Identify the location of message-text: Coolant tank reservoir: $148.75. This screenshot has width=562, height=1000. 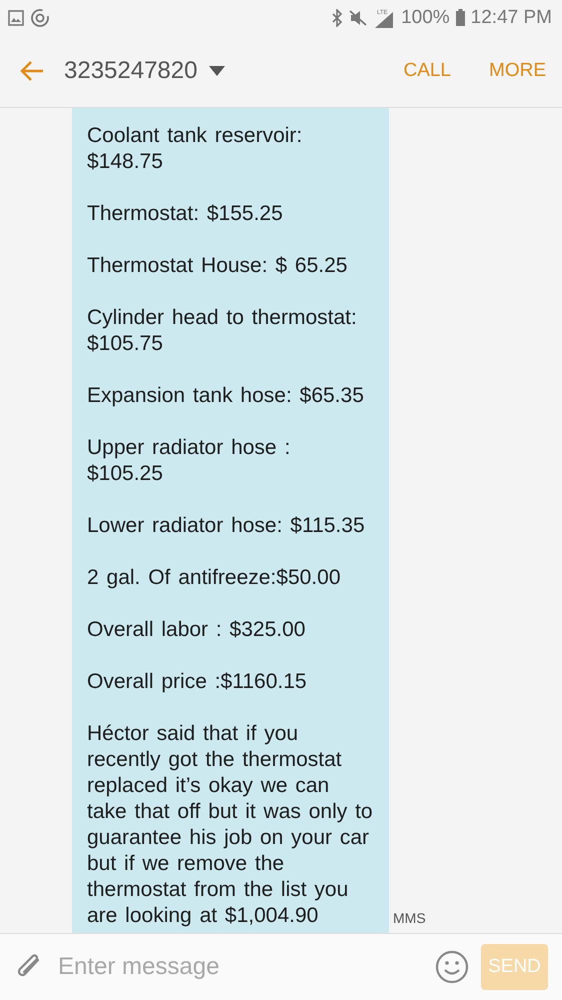
(195, 149).